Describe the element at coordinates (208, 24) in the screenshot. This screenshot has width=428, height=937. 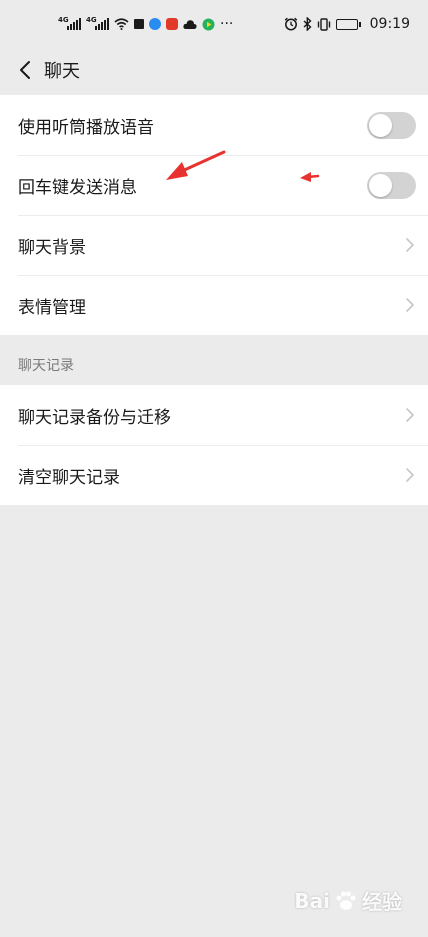
I see `play-icon` at that location.